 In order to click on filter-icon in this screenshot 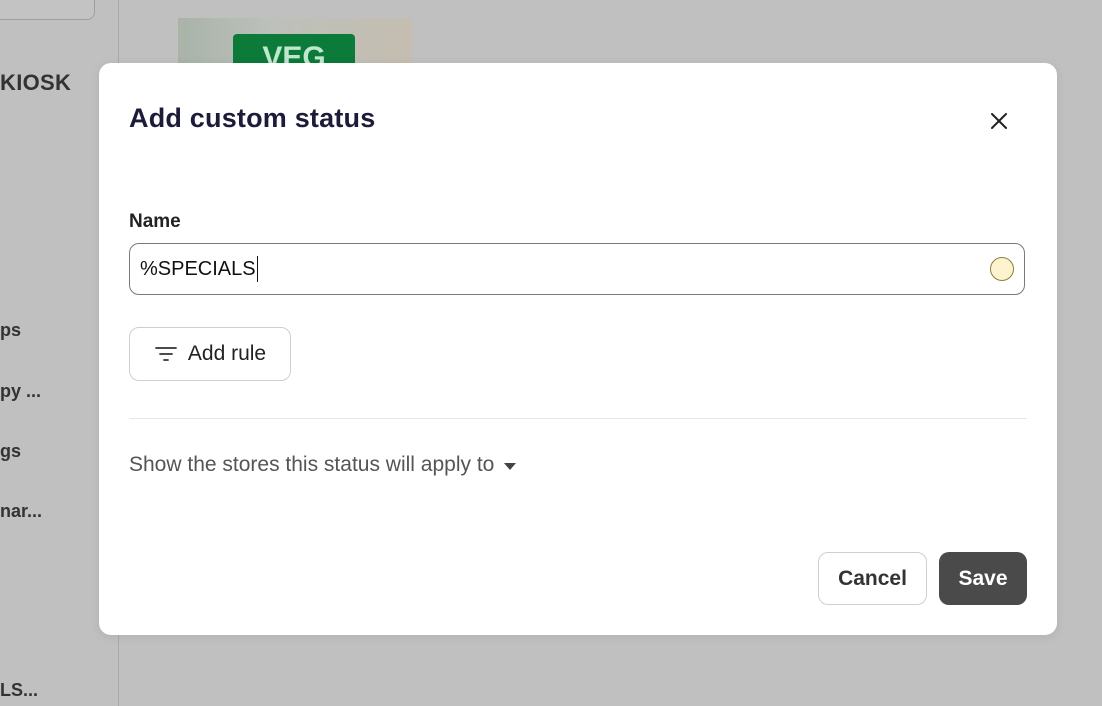, I will do `click(165, 354)`.